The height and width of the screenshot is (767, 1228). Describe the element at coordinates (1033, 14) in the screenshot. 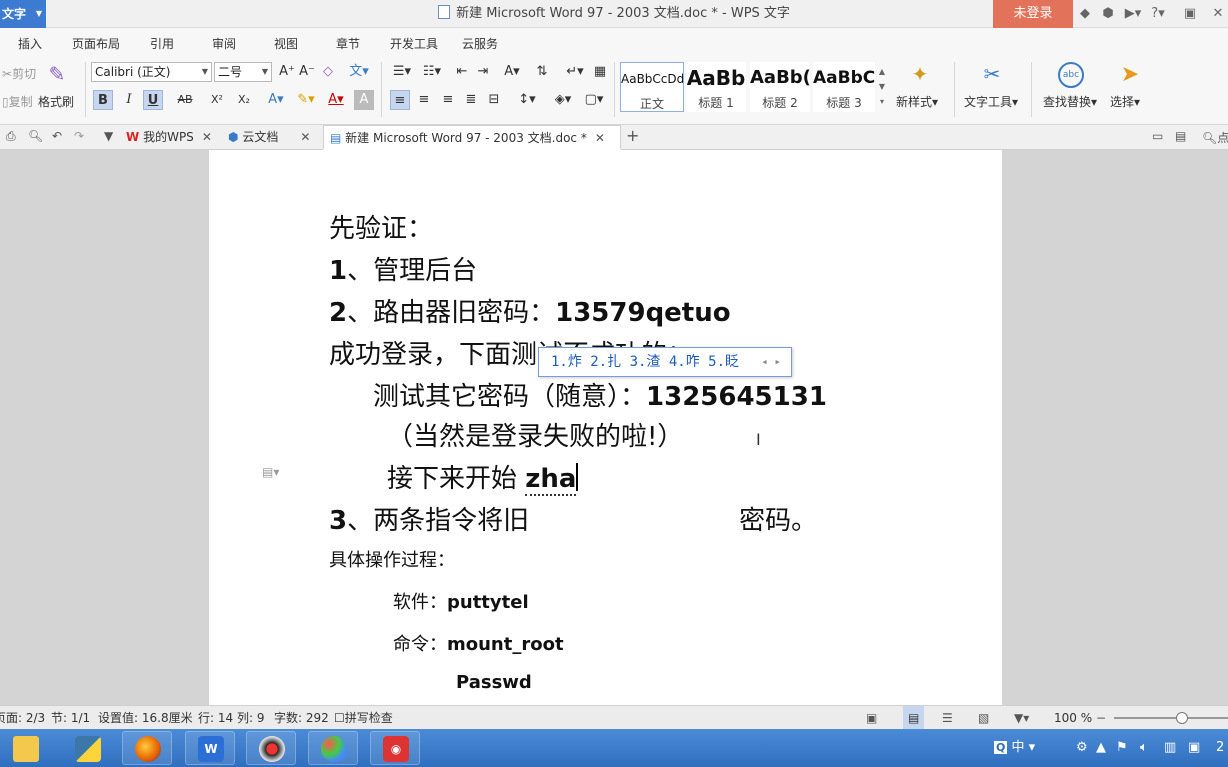

I see `login-button: 未登录` at that location.